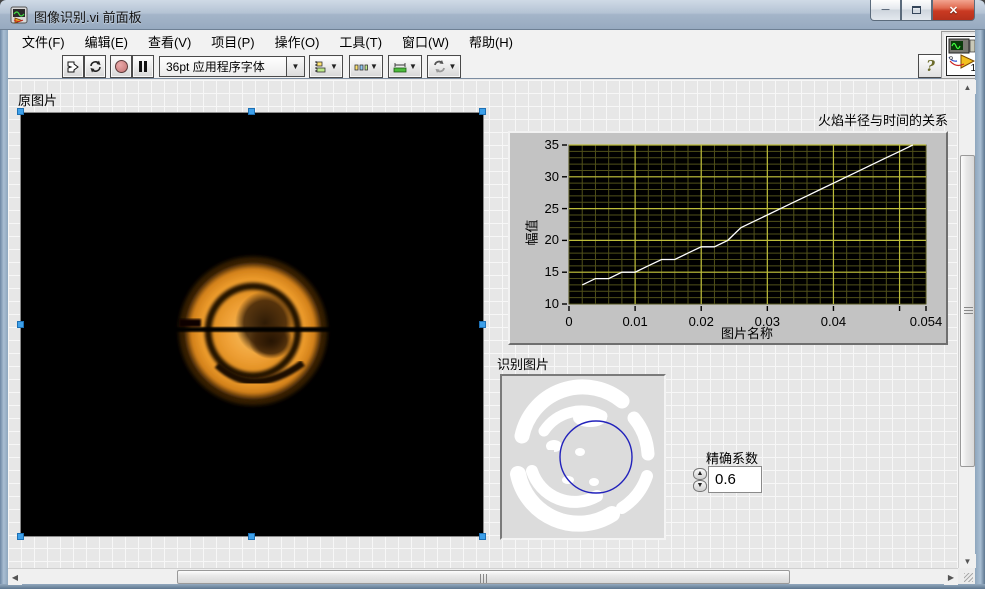  I want to click on x-tick-label: 0.02, so click(701, 321).